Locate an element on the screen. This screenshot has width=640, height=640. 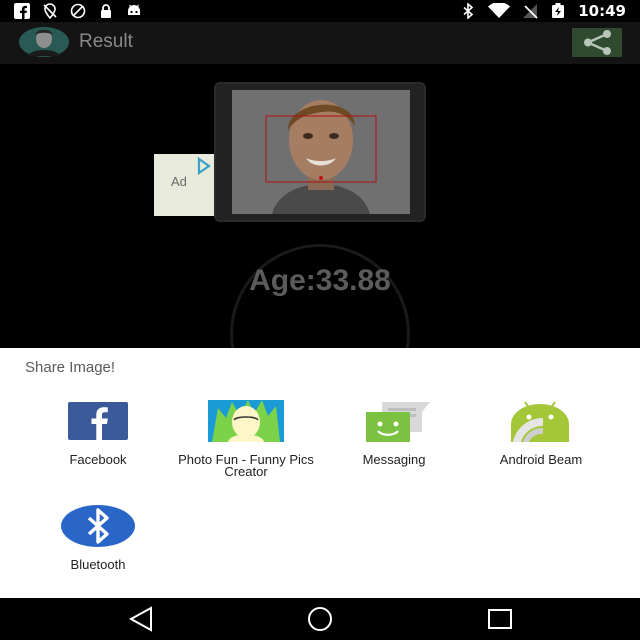
toolbar-title: Result is located at coordinates (106, 41).